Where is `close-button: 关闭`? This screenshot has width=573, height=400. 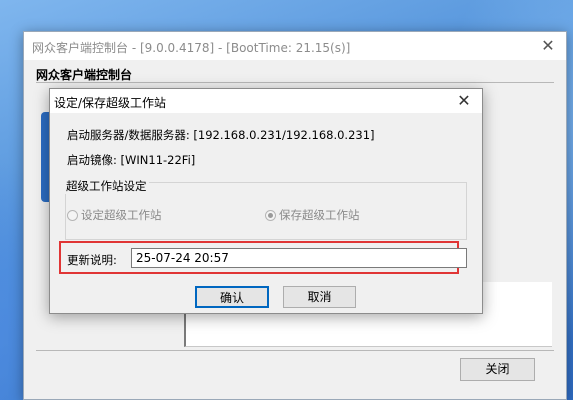 close-button: 关闭 is located at coordinates (497, 369).